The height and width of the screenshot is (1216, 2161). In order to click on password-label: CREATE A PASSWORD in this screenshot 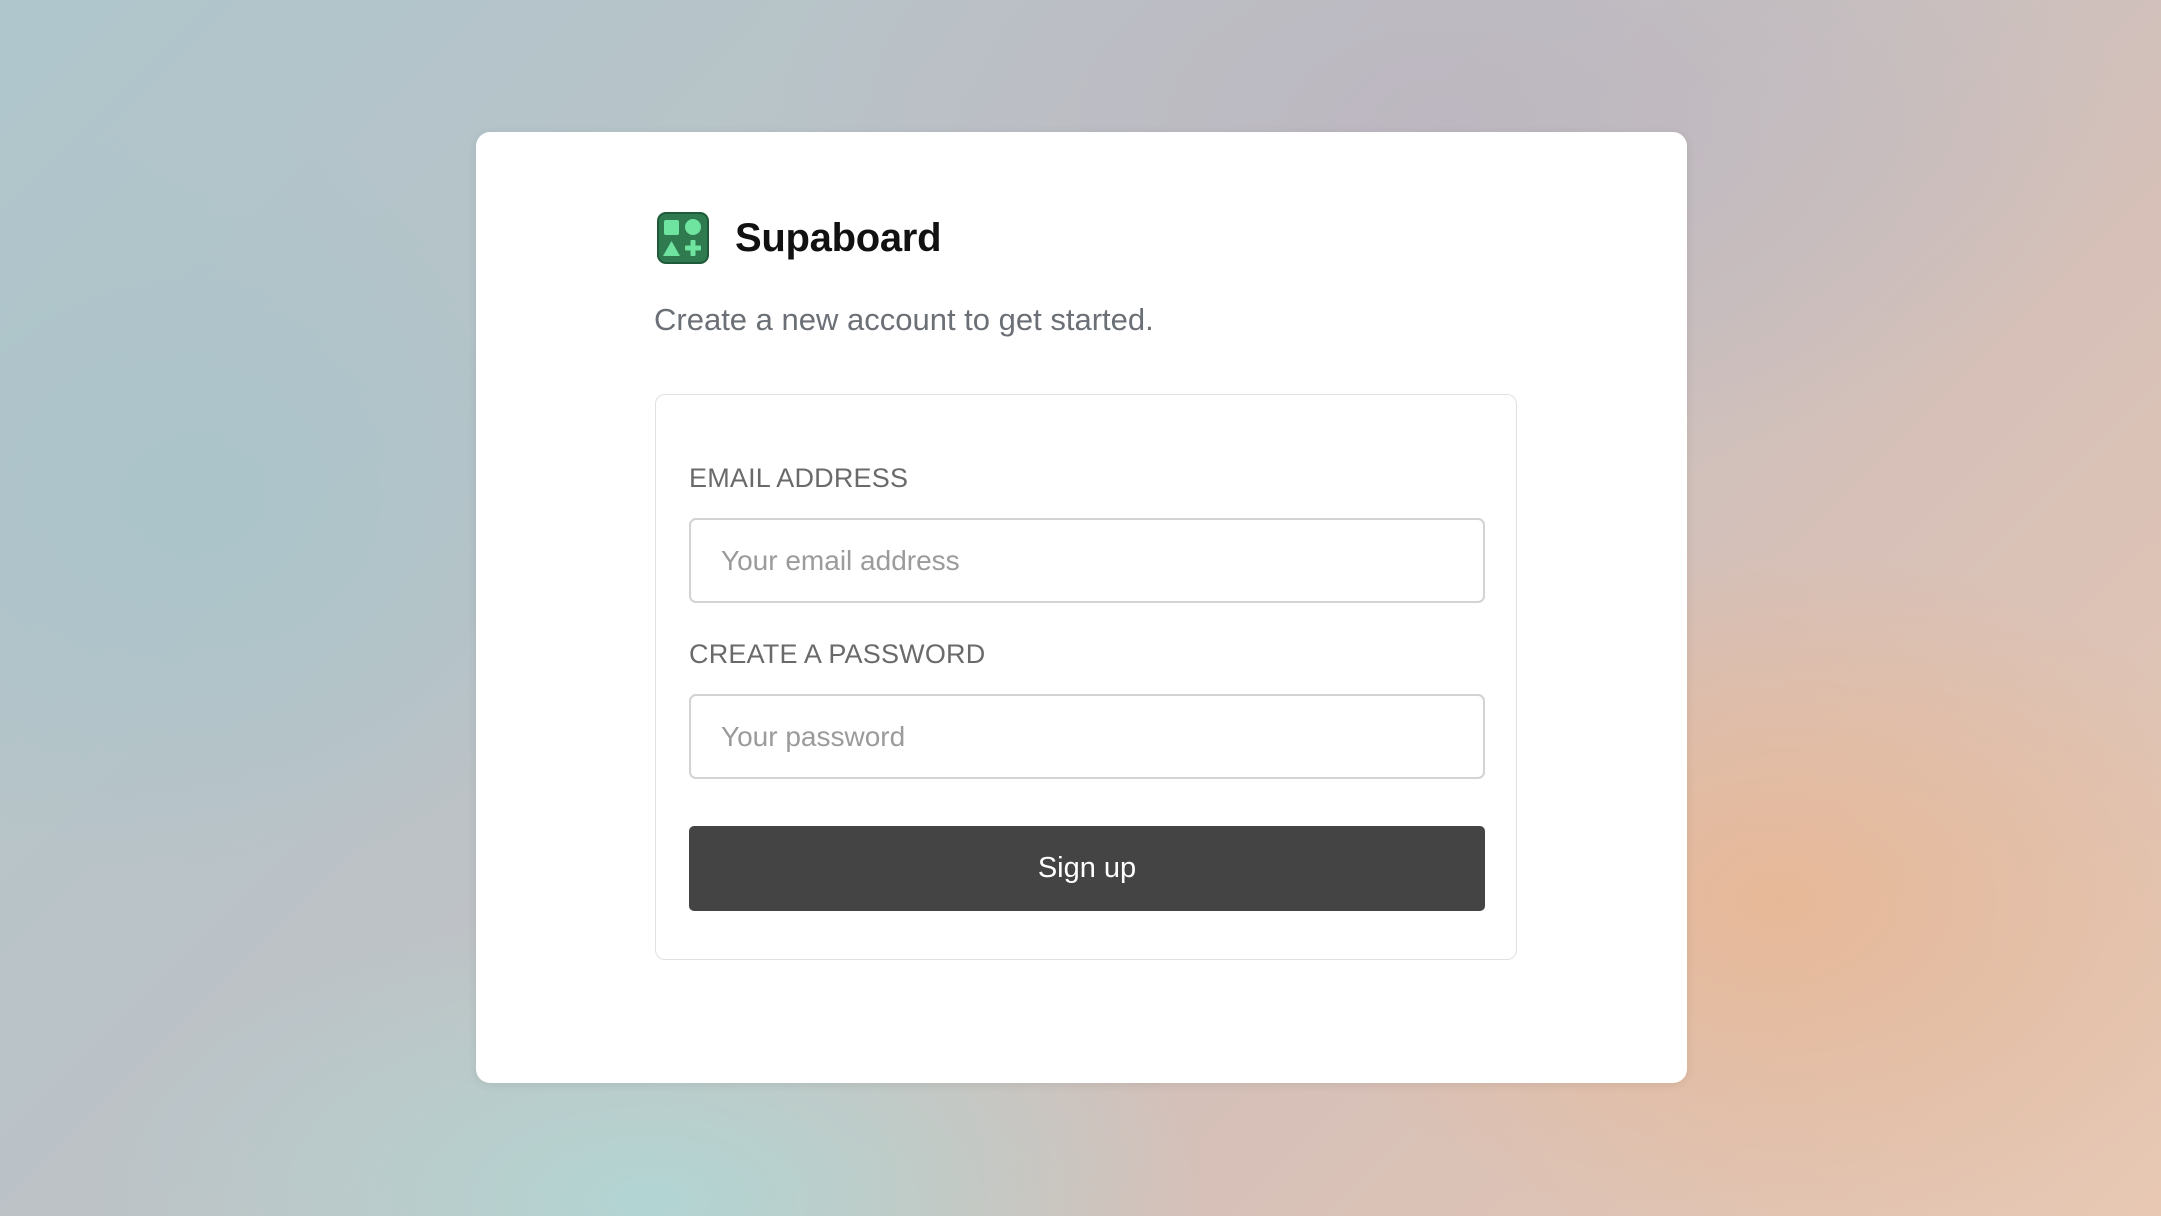, I will do `click(837, 654)`.